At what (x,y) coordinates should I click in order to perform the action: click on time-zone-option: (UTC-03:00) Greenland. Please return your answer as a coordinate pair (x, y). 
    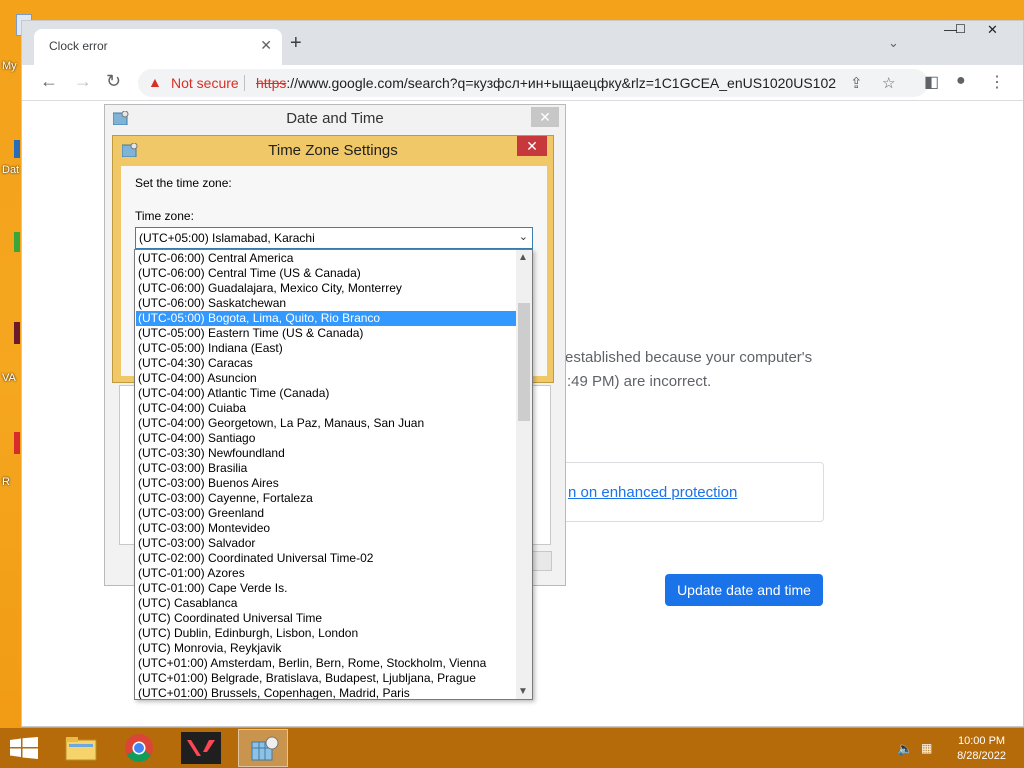
    Looking at the image, I should click on (326, 513).